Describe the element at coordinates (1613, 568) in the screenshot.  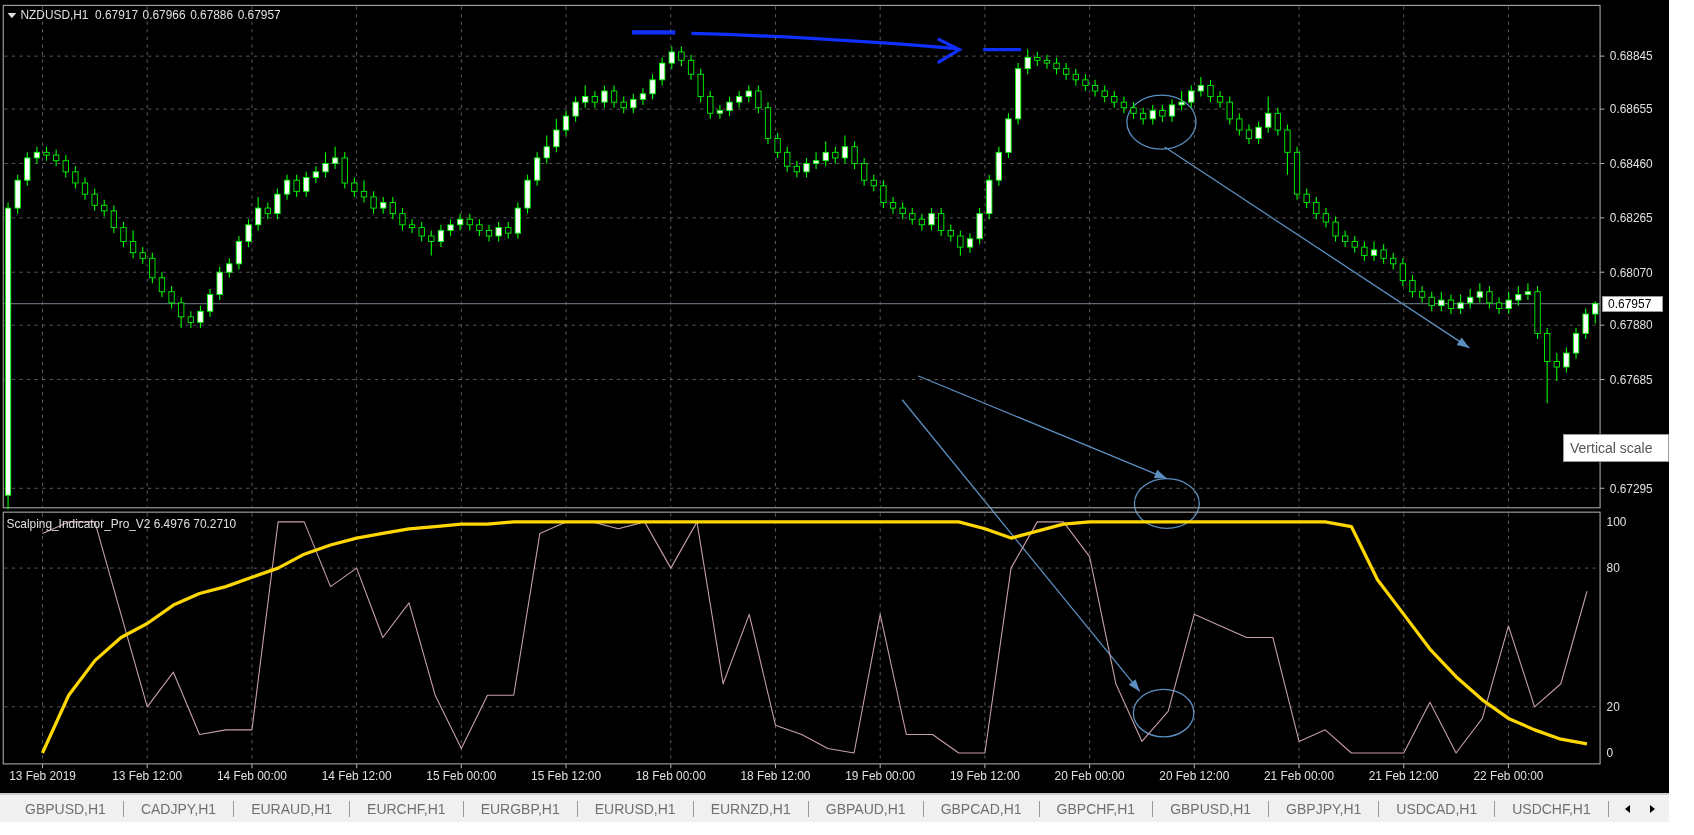
I see `axis-label: 80` at that location.